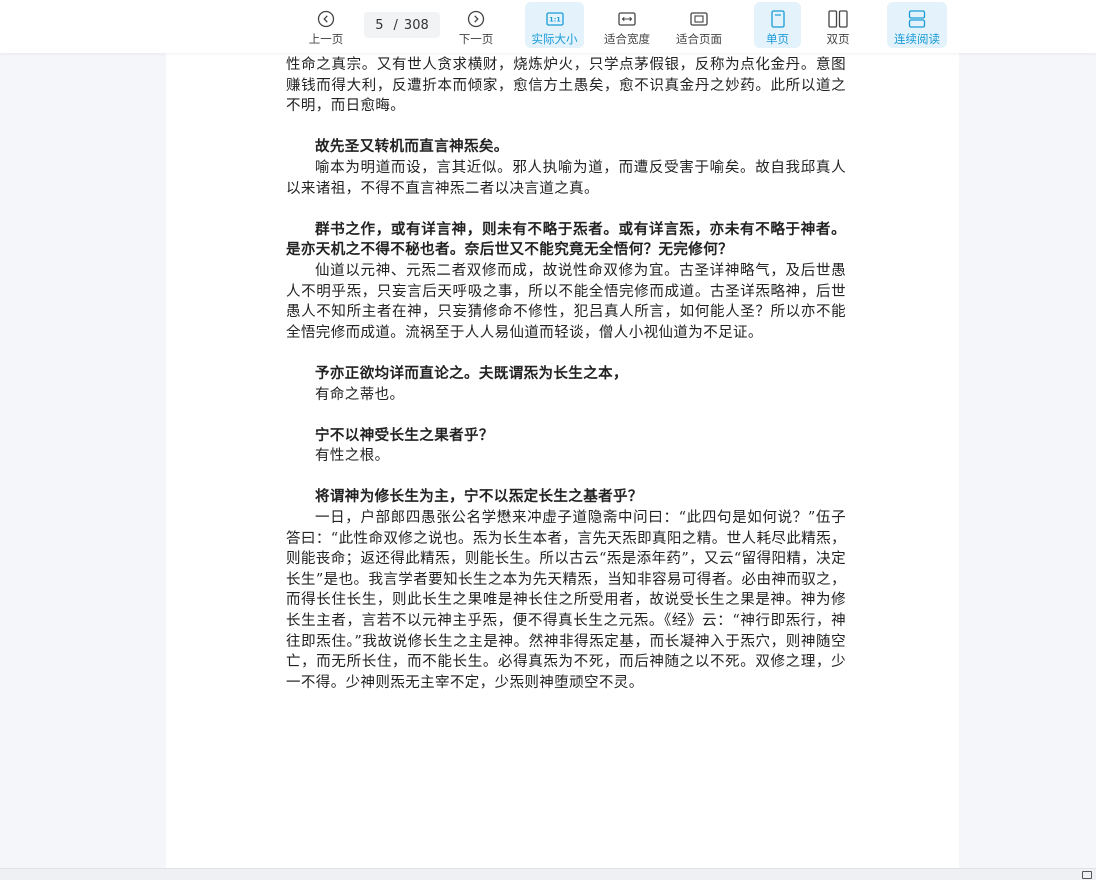 The image size is (1096, 880). Describe the element at coordinates (917, 19) in the screenshot. I see `continuous-reading-icon` at that location.